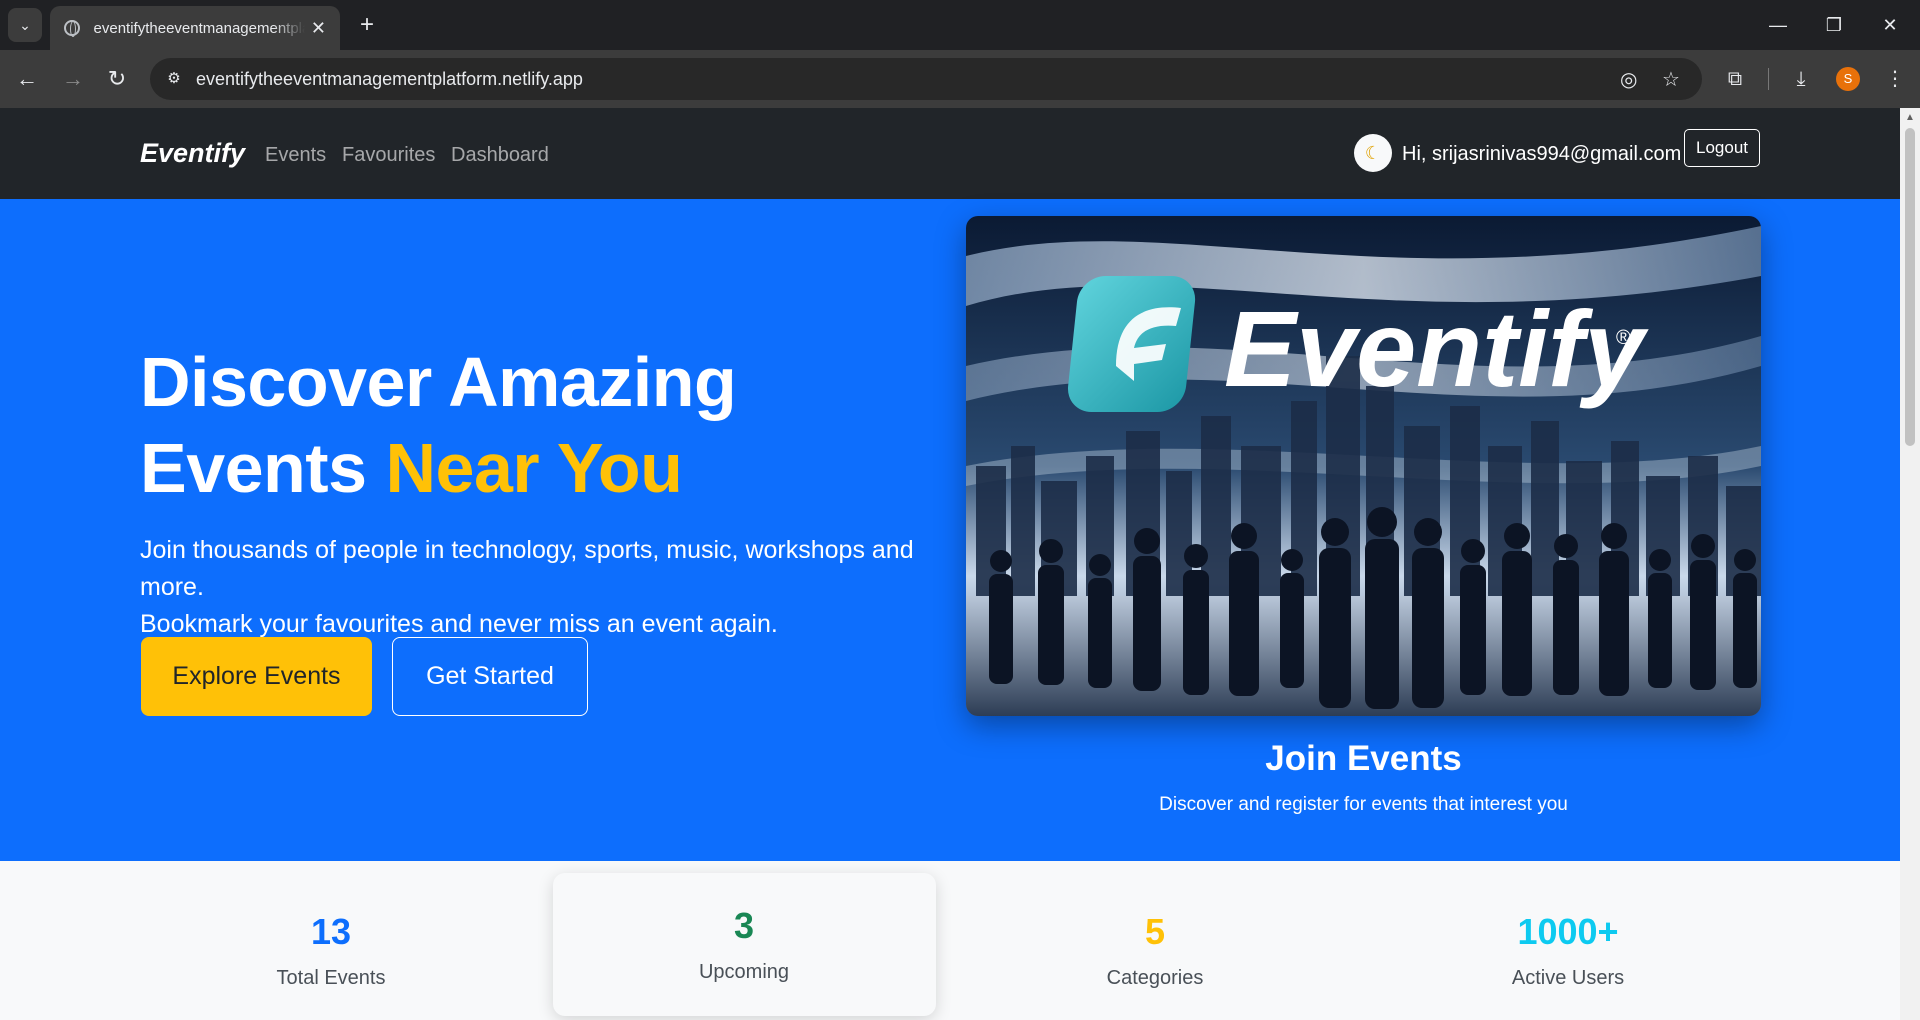 The height and width of the screenshot is (1020, 1920). What do you see at coordinates (438, 425) in the screenshot?
I see `hero-title: Discover Amazing Events Near You` at bounding box center [438, 425].